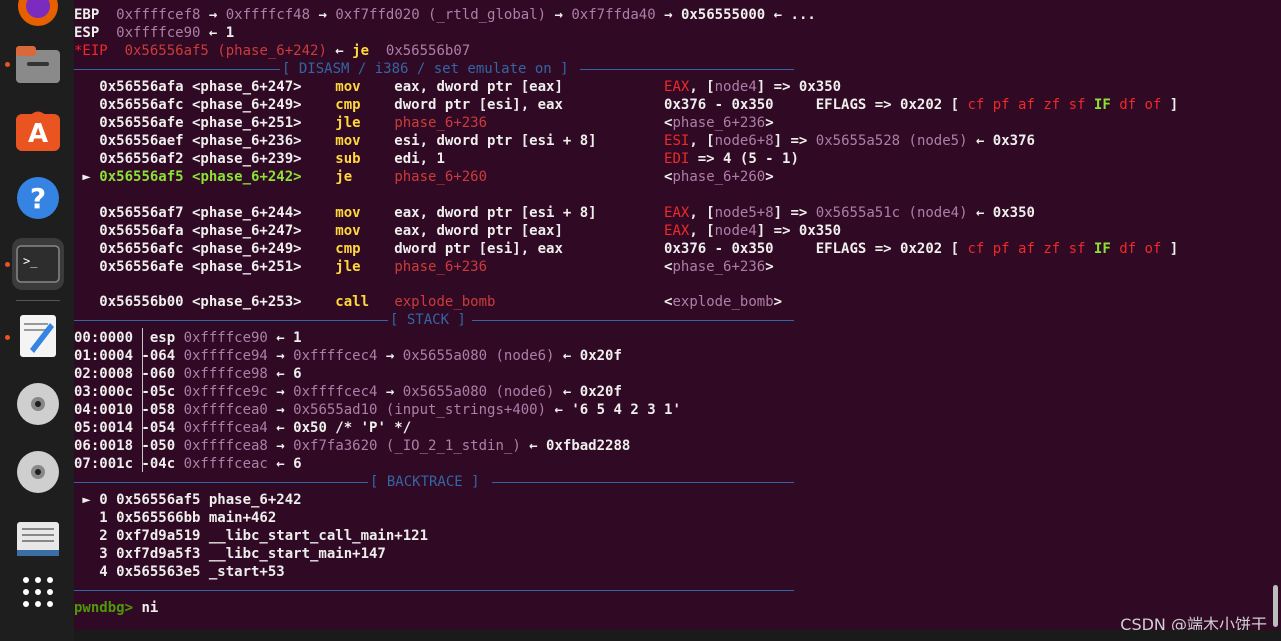 The width and height of the screenshot is (1281, 641). What do you see at coordinates (158, 15) in the screenshot?
I see `segment: 0xffffcef8` at bounding box center [158, 15].